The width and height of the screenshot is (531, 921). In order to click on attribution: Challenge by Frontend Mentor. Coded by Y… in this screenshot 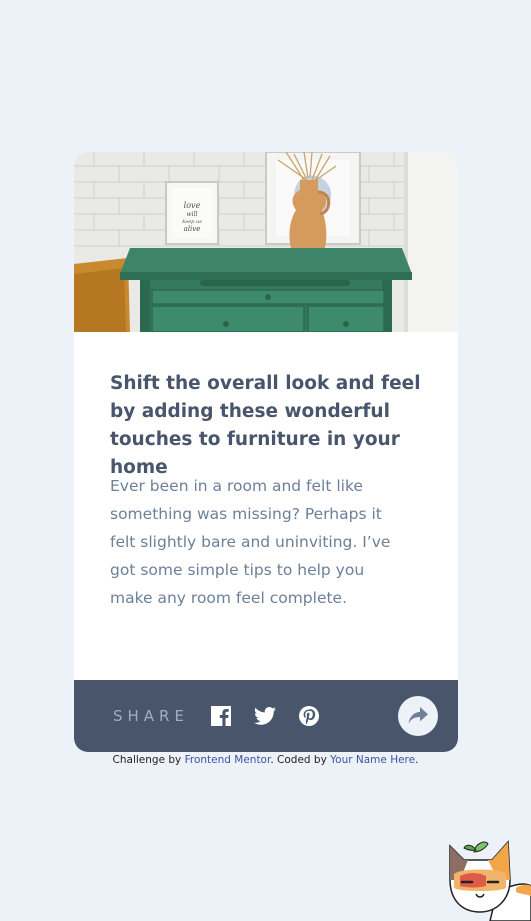, I will do `click(265, 760)`.